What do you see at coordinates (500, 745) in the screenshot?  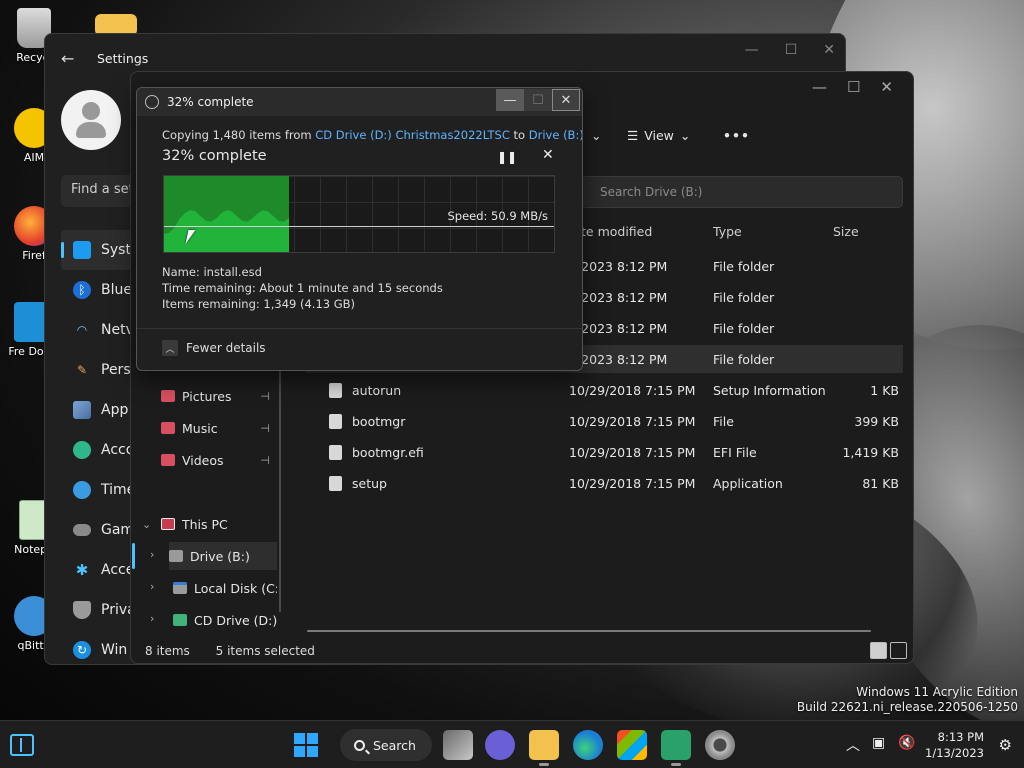 I see `chat-icon` at bounding box center [500, 745].